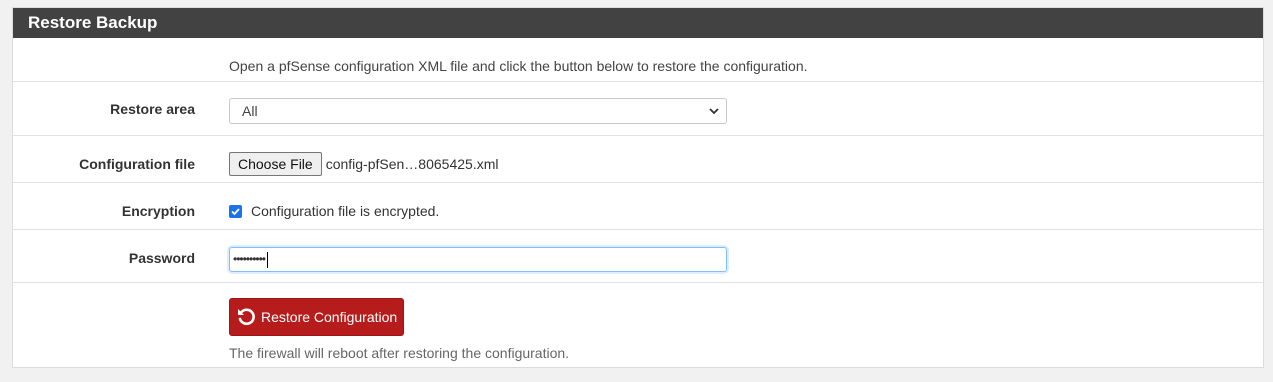 This screenshot has height=382, width=1273. I want to click on config-file-input: Choose File config-pfSen…8065425.xml, so click(363, 164).